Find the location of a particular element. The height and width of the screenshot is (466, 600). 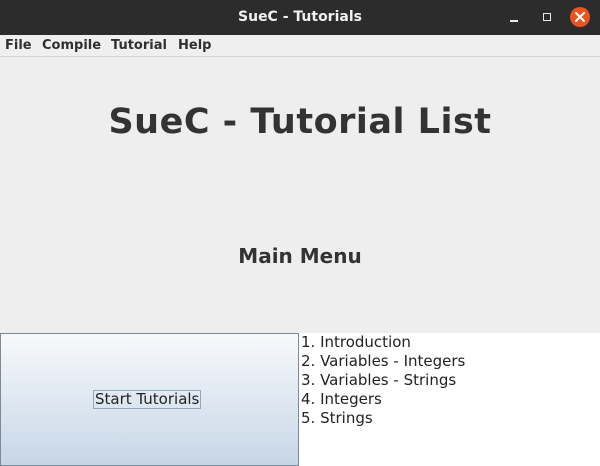

start-tutorials-button: Start Tutorials is located at coordinates (149, 399).